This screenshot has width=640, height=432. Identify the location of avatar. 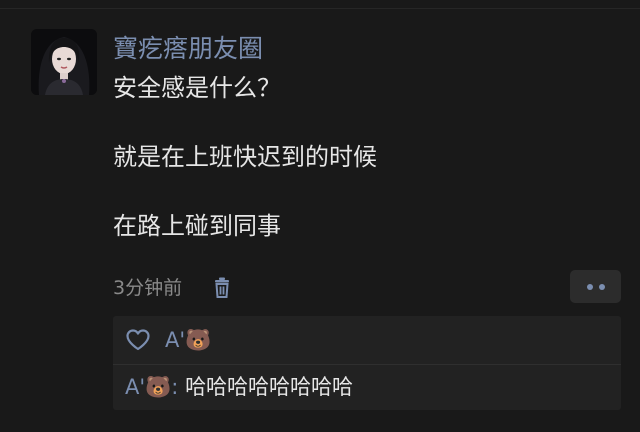
(64, 62).